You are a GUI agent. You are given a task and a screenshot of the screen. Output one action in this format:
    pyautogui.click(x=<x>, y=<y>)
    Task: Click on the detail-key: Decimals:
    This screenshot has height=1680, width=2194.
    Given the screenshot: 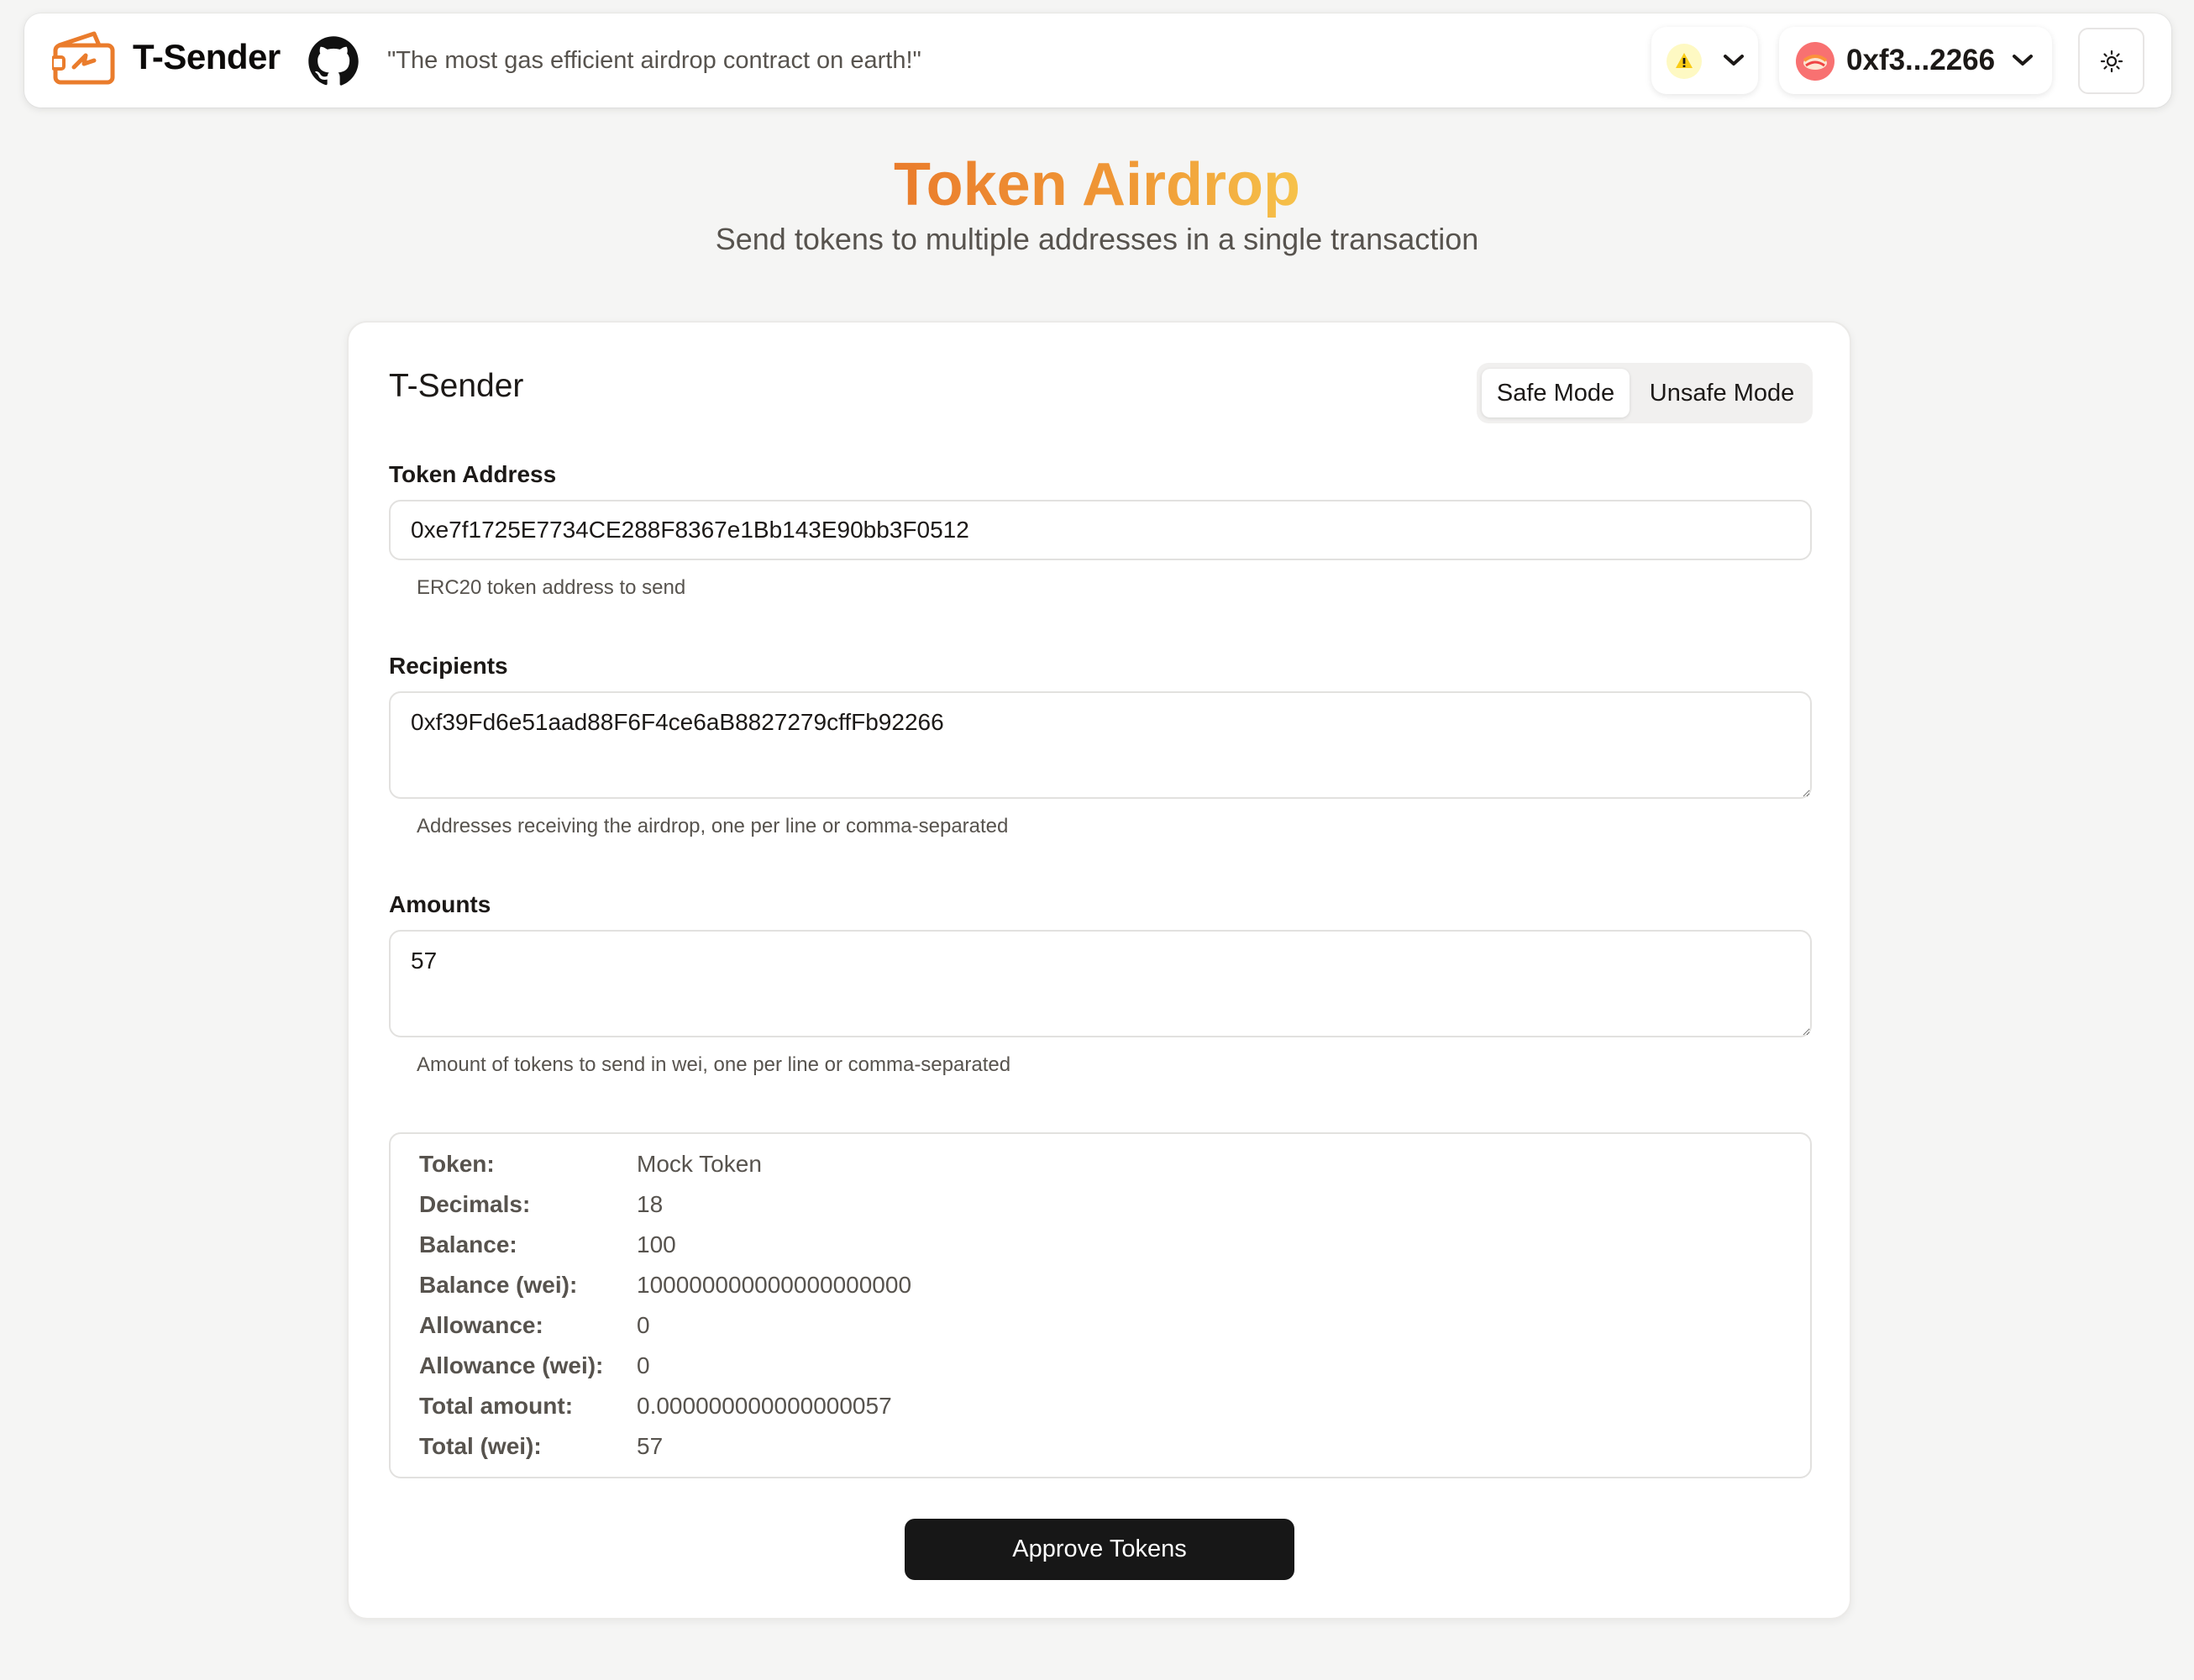 What is the action you would take?
    pyautogui.click(x=475, y=1204)
    